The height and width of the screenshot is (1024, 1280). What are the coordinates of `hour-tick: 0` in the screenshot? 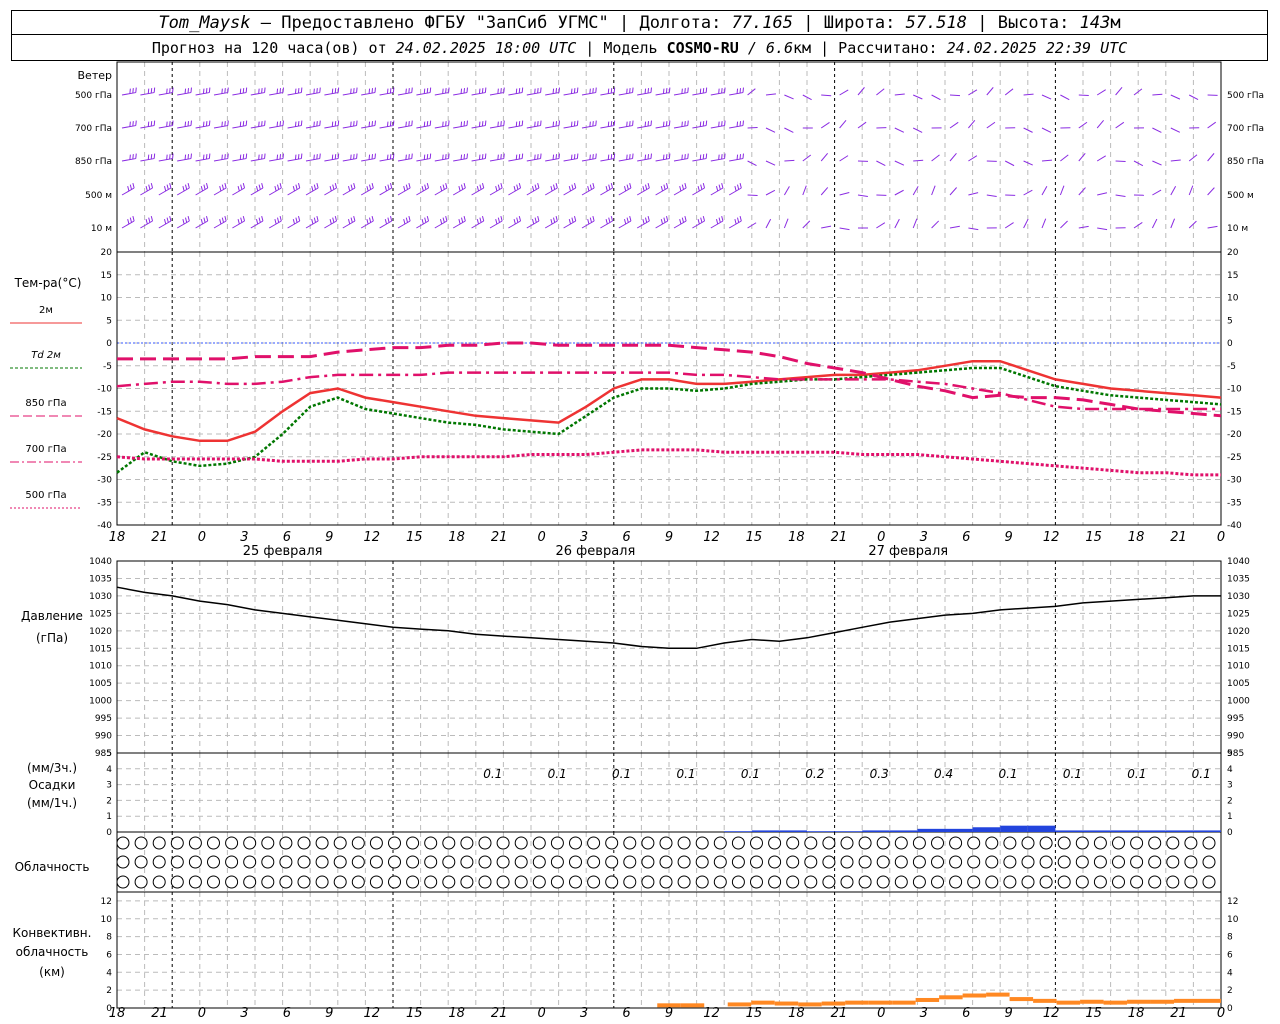 It's located at (1221, 537).